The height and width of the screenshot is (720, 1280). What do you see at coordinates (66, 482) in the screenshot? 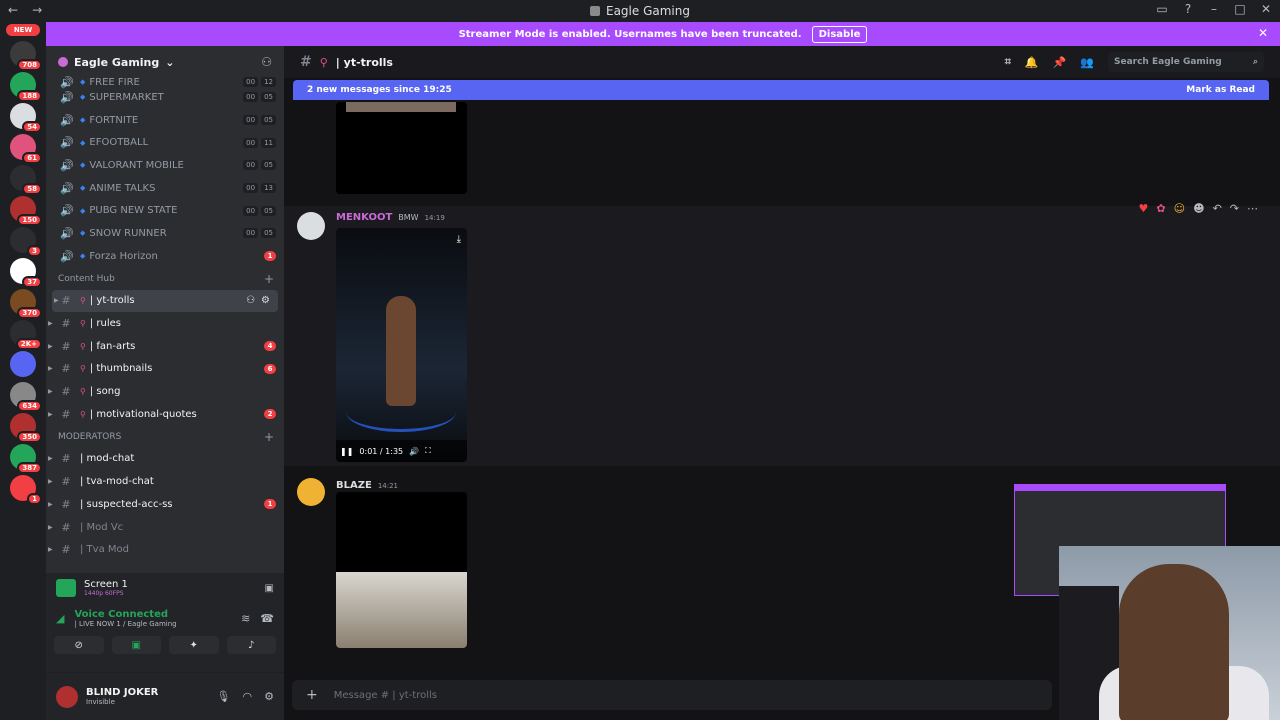
I see `hash-icon: #` at bounding box center [66, 482].